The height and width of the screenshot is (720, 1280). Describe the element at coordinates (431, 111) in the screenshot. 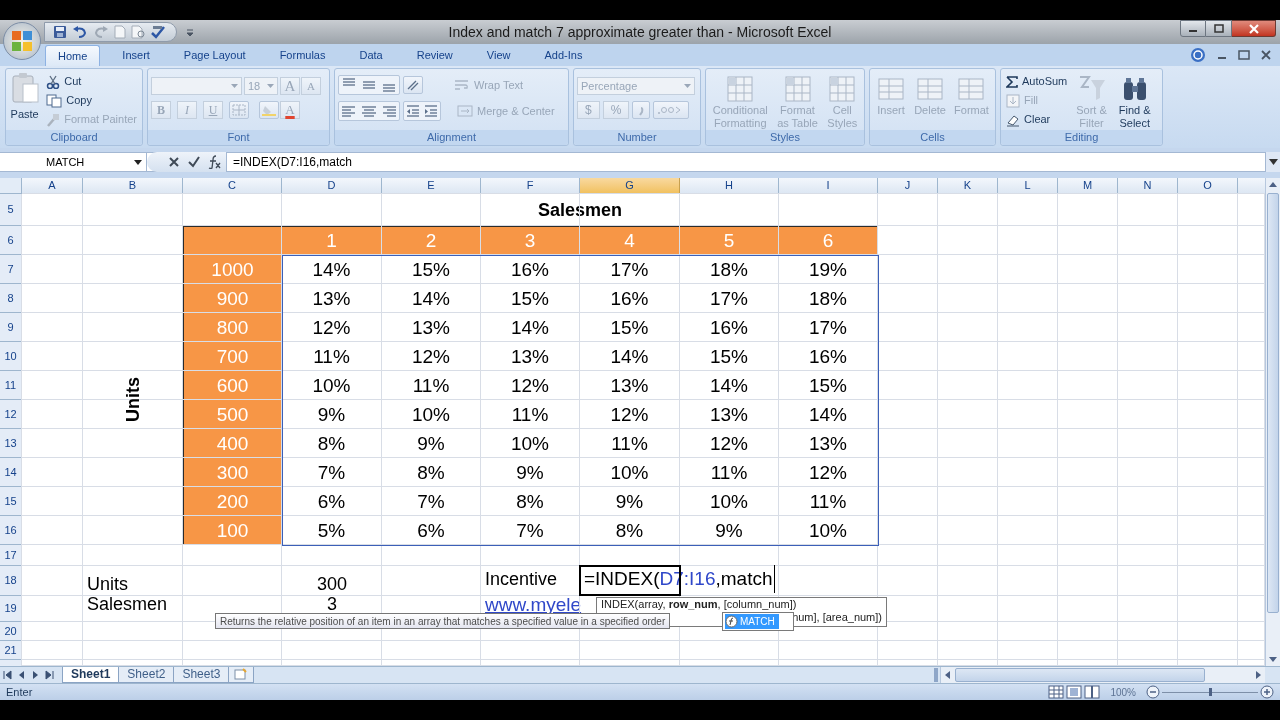

I see `increase-indent-icon` at that location.